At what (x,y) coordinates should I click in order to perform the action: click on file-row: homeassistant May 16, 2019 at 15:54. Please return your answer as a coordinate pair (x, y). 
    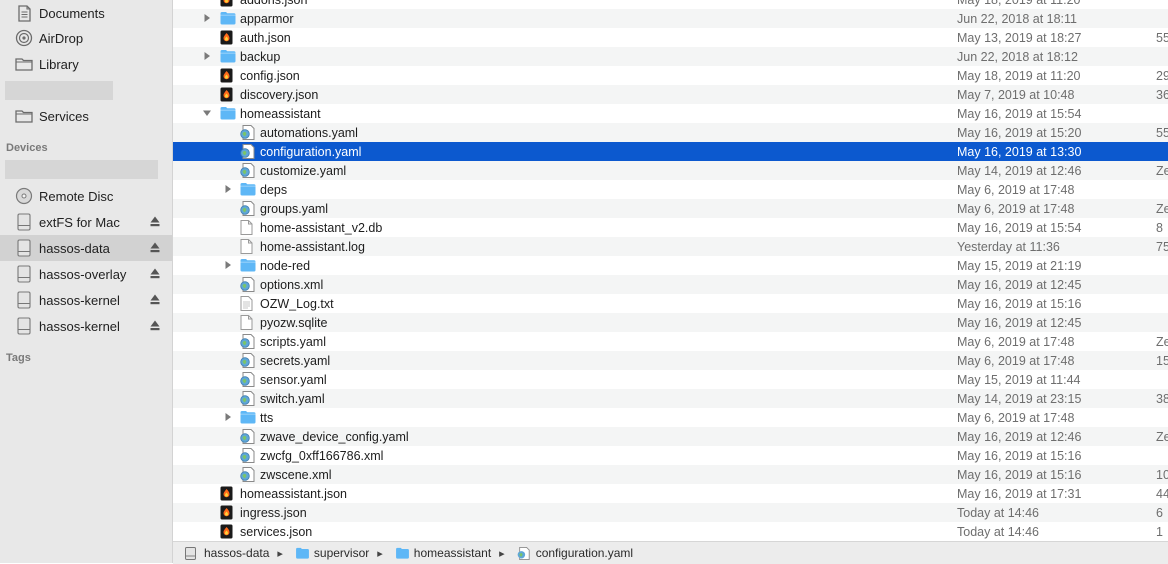
    Looking at the image, I should click on (670, 113).